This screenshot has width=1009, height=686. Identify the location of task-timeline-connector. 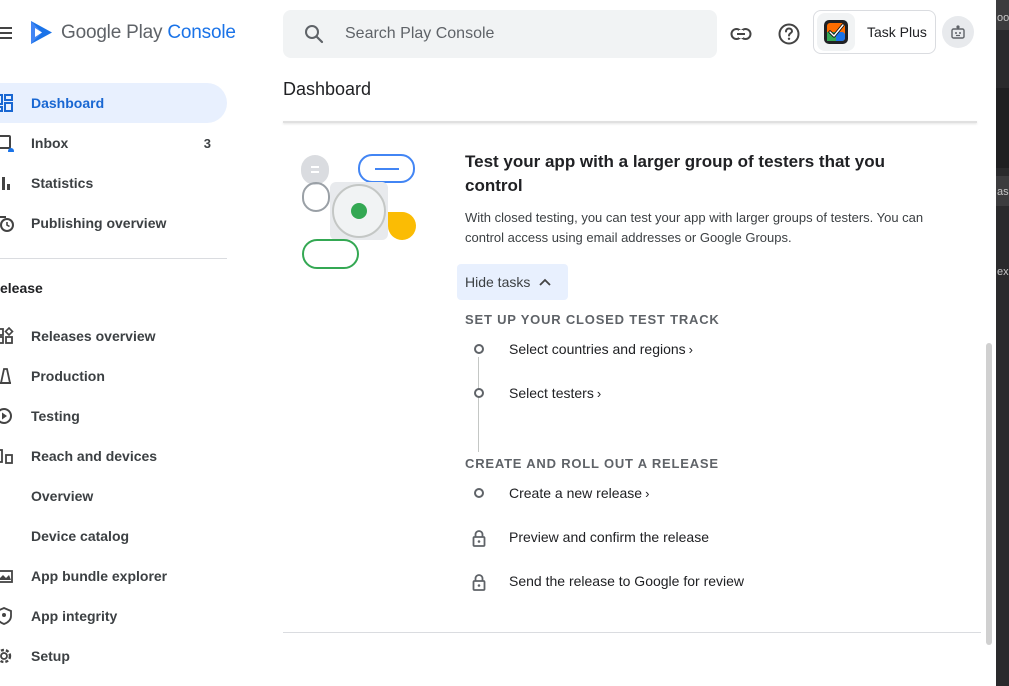
(478, 404).